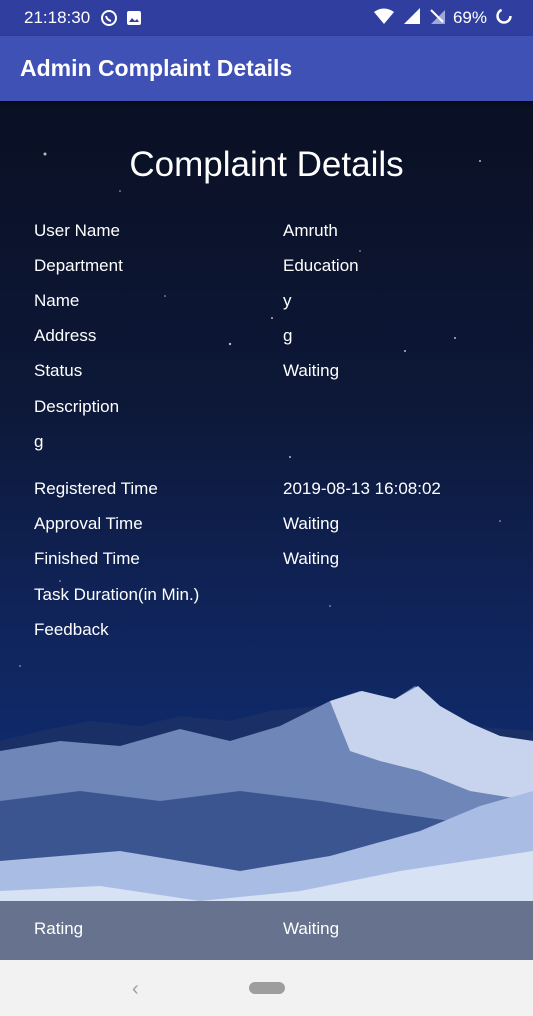  I want to click on no-sim-icon, so click(437, 18).